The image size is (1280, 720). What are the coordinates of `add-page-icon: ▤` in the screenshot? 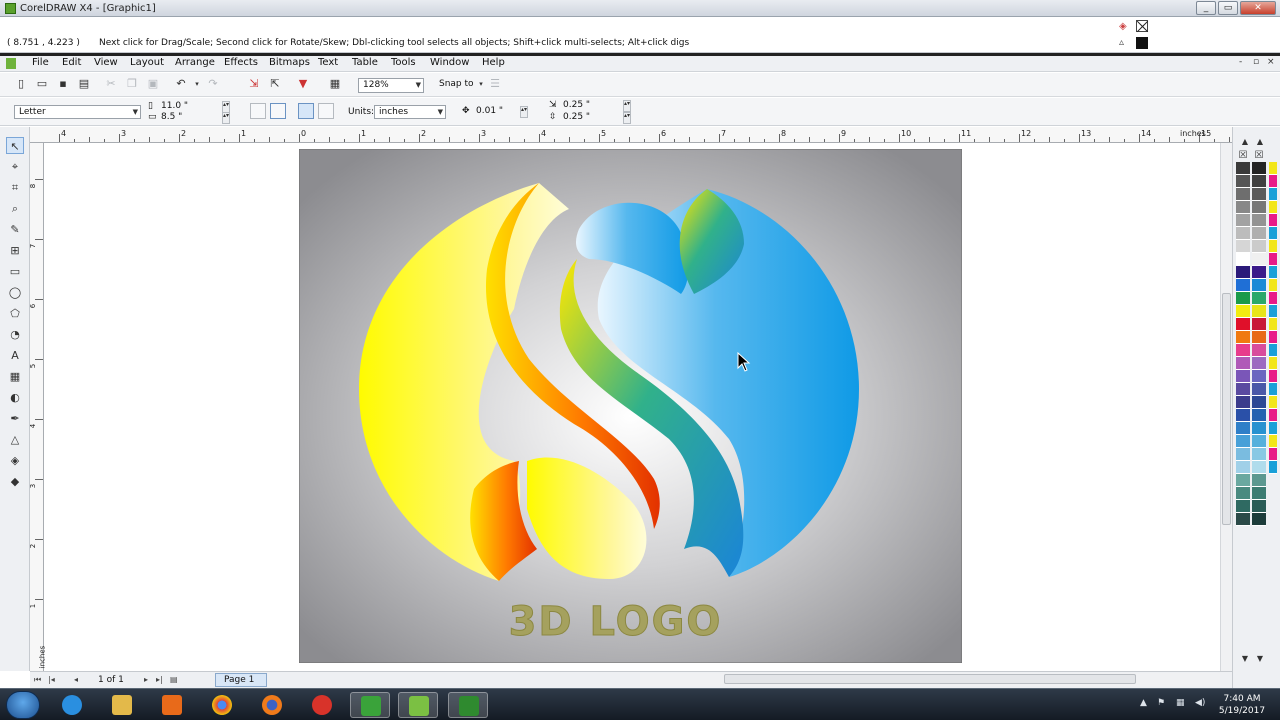 It's located at (174, 679).